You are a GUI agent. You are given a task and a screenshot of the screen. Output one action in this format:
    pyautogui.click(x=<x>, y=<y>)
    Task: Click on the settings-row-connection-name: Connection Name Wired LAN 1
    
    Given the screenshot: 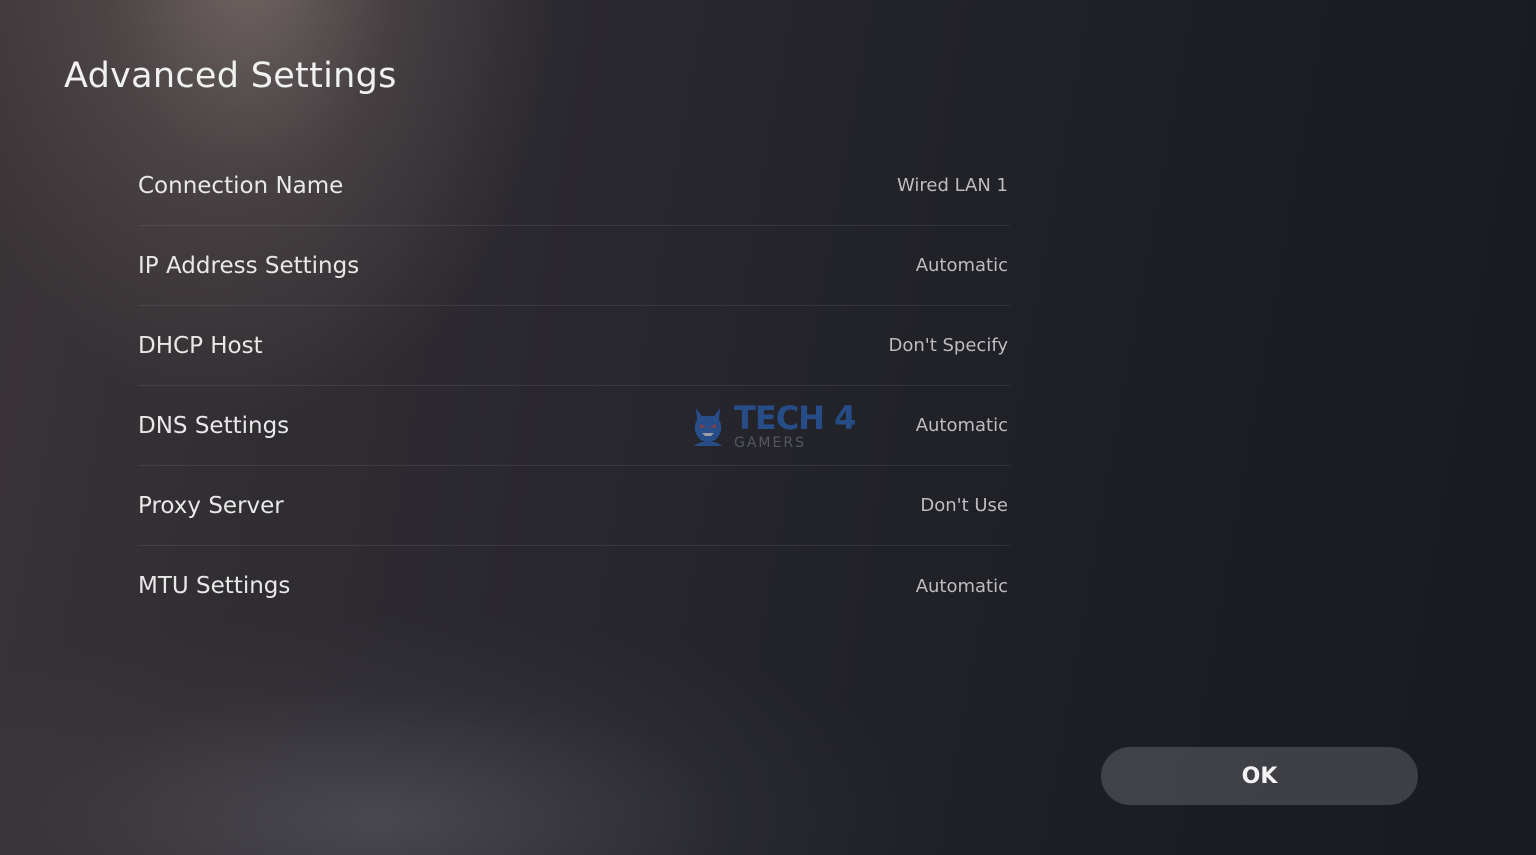 What is the action you would take?
    pyautogui.click(x=574, y=186)
    